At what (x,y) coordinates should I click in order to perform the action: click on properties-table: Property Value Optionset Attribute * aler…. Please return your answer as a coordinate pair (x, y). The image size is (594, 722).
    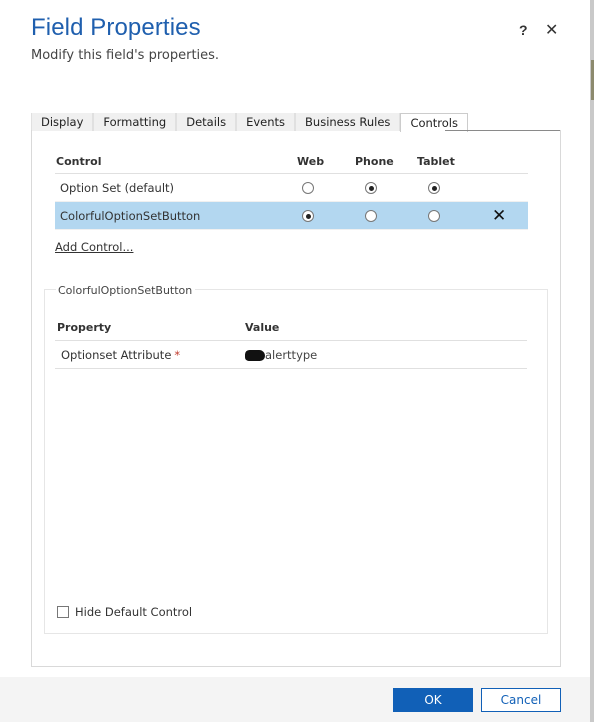
    Looking at the image, I should click on (291, 342).